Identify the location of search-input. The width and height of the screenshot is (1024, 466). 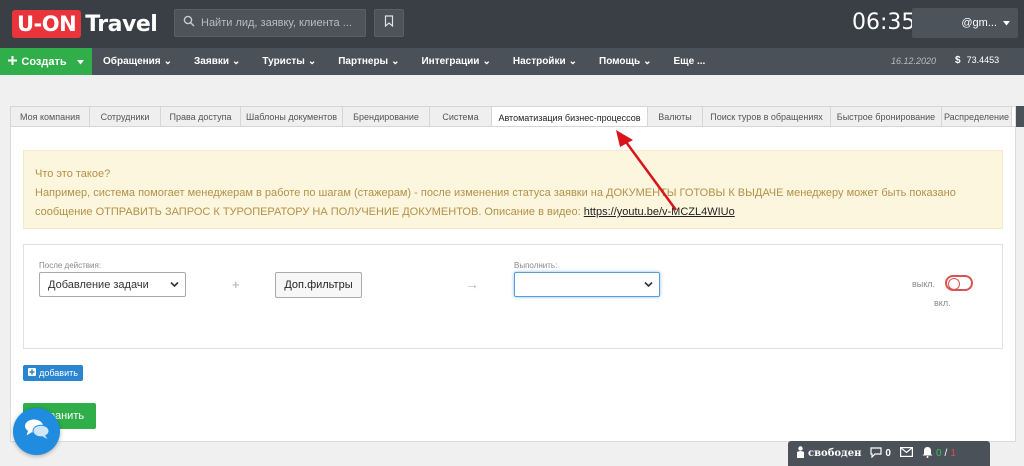
(281, 23).